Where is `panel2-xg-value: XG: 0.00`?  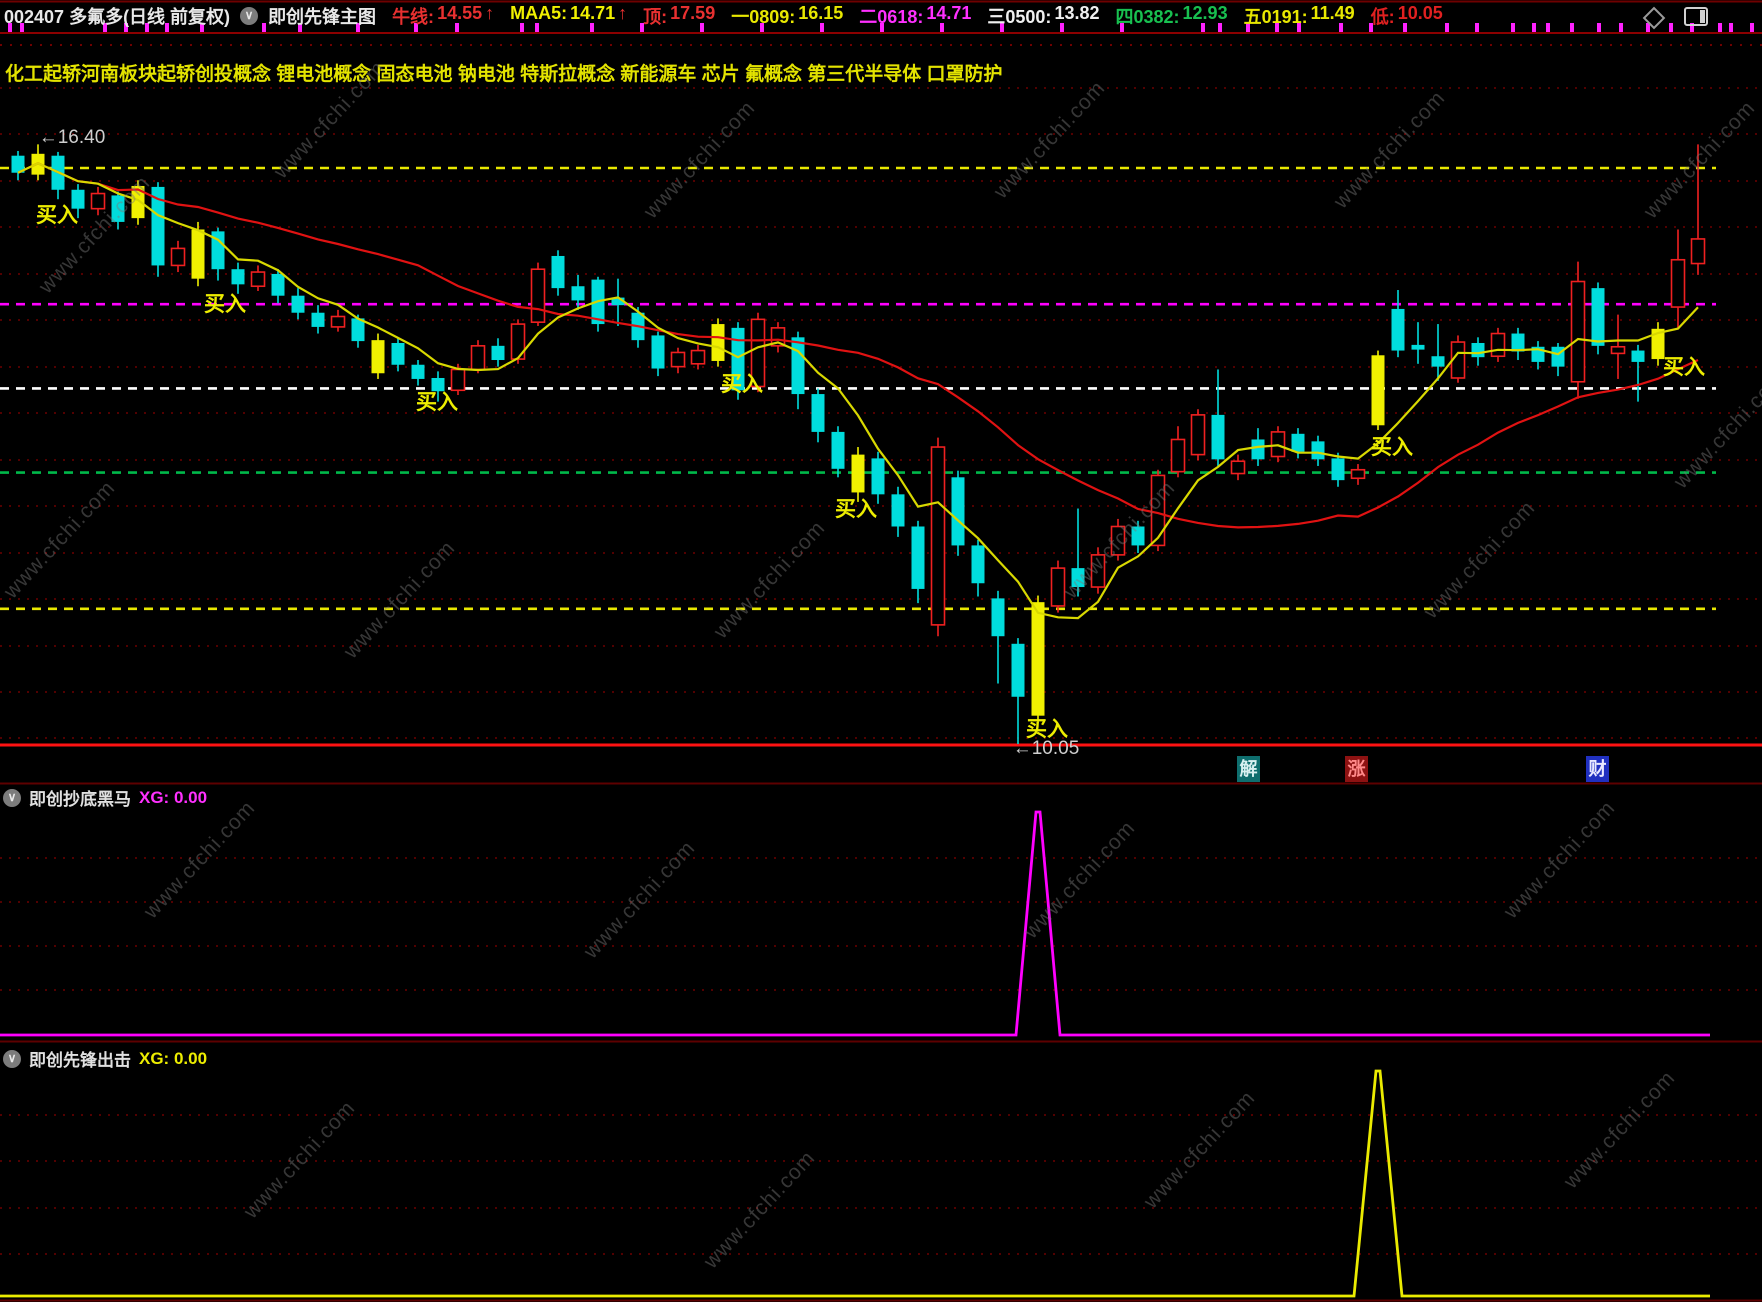
panel2-xg-value: XG: 0.00 is located at coordinates (173, 797).